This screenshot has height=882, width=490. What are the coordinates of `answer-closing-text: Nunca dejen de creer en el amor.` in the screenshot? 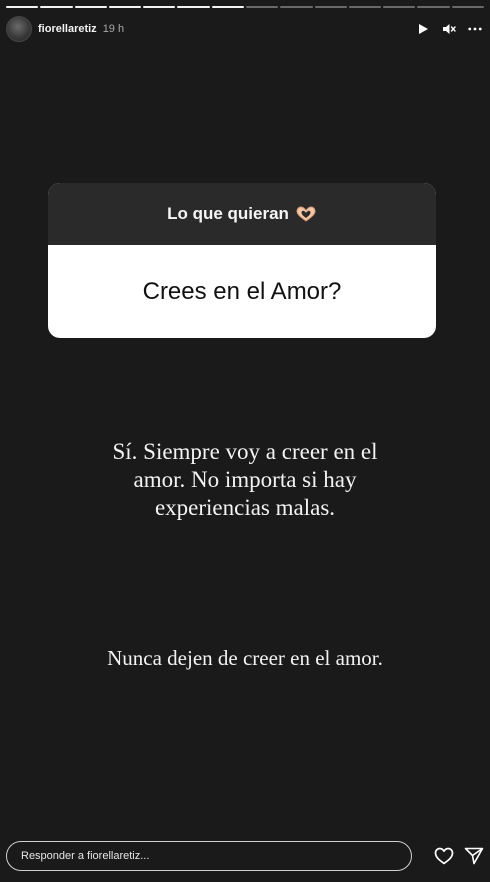 It's located at (245, 658).